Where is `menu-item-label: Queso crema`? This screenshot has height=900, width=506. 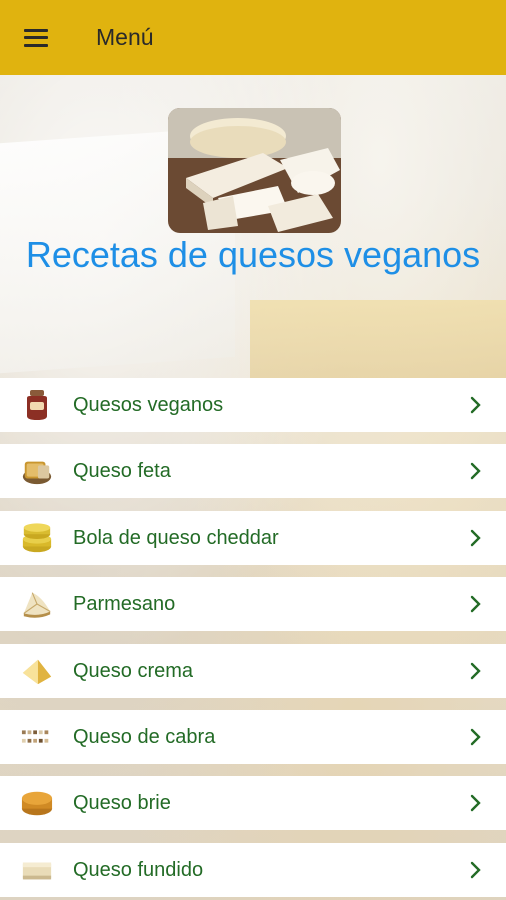 menu-item-label: Queso crema is located at coordinates (133, 670).